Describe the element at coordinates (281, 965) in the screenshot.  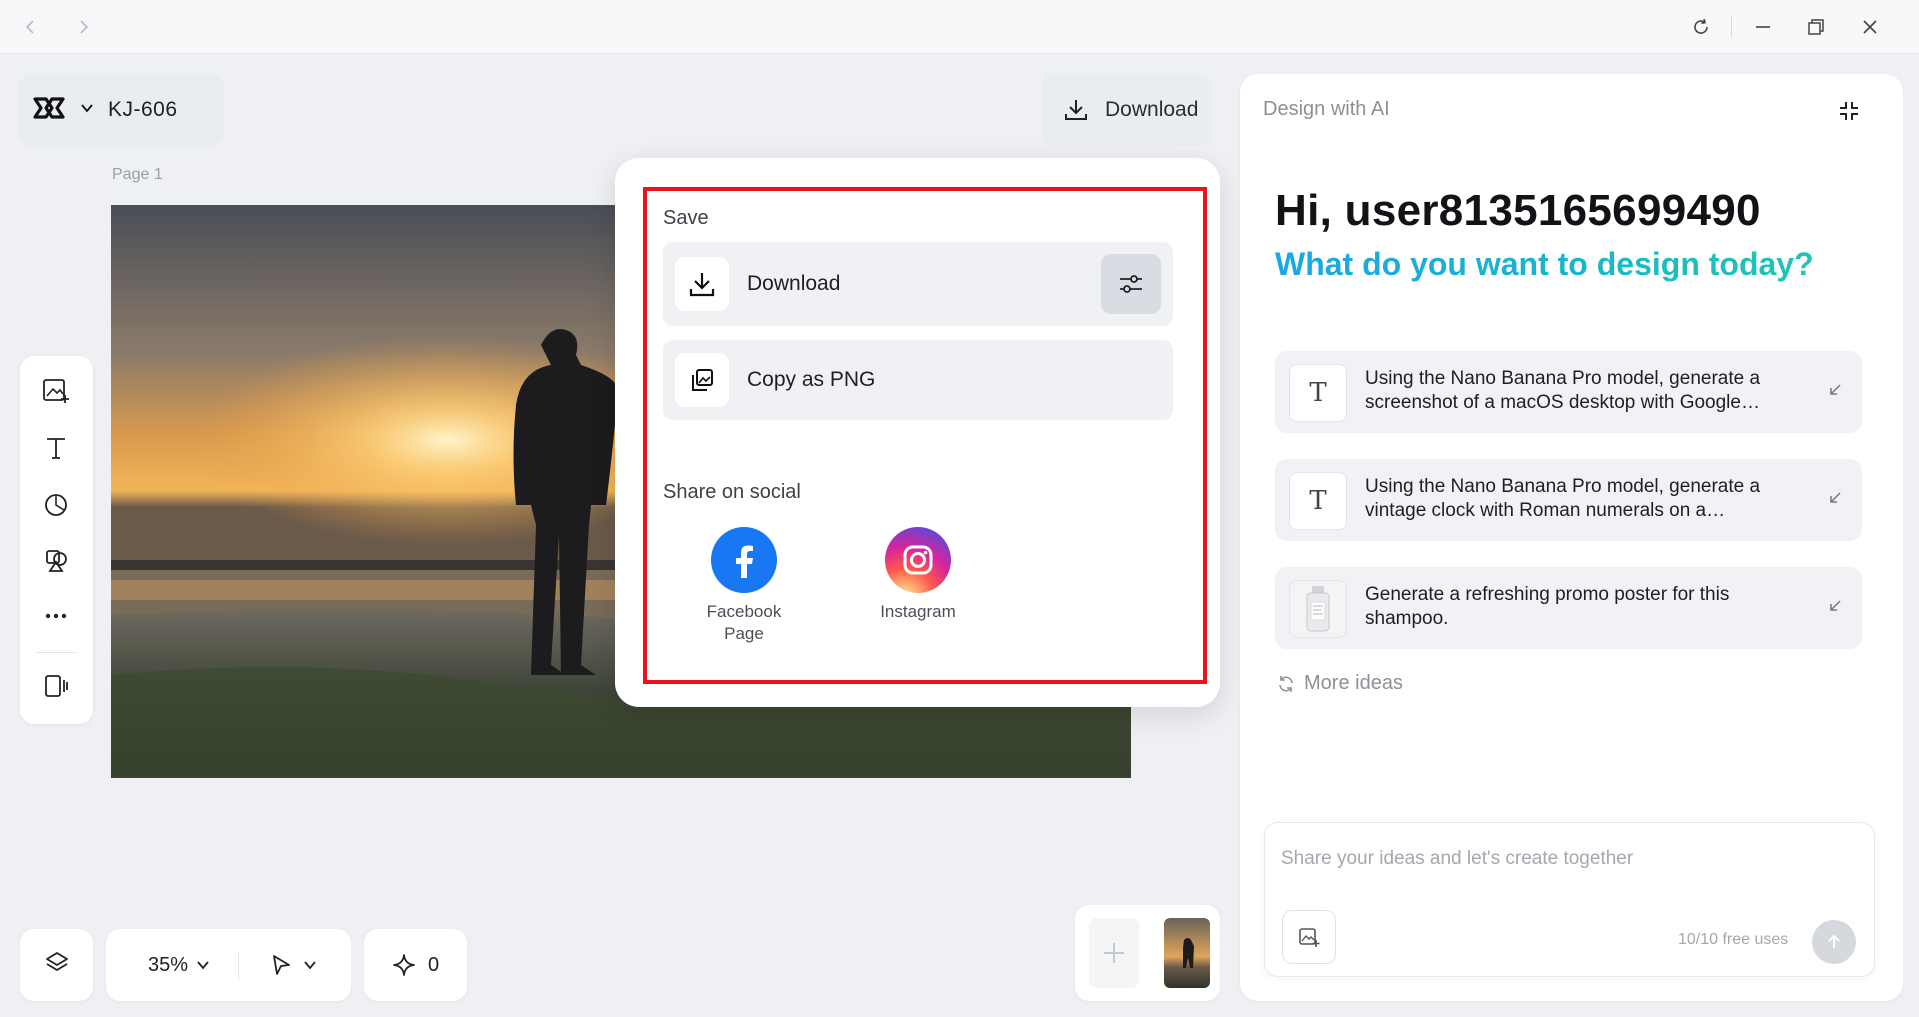
I see `pointer-icon` at that location.